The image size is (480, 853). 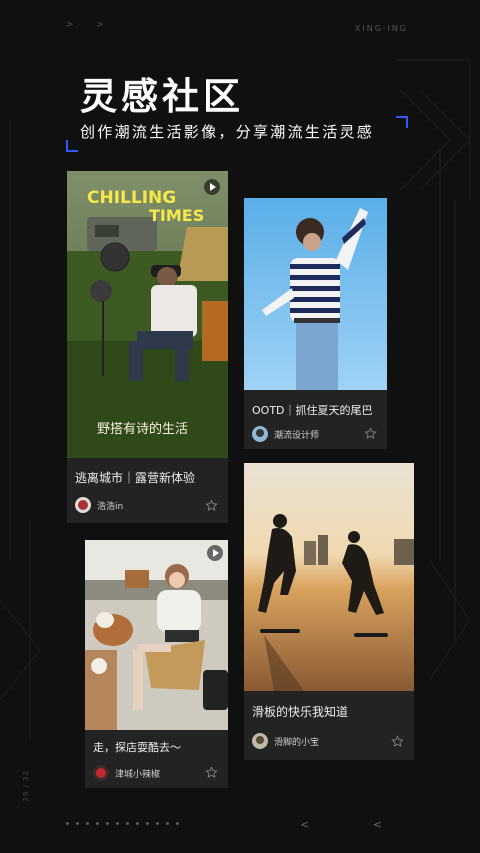 I want to click on page-counter: 28 / 32, so click(x=26, y=786).